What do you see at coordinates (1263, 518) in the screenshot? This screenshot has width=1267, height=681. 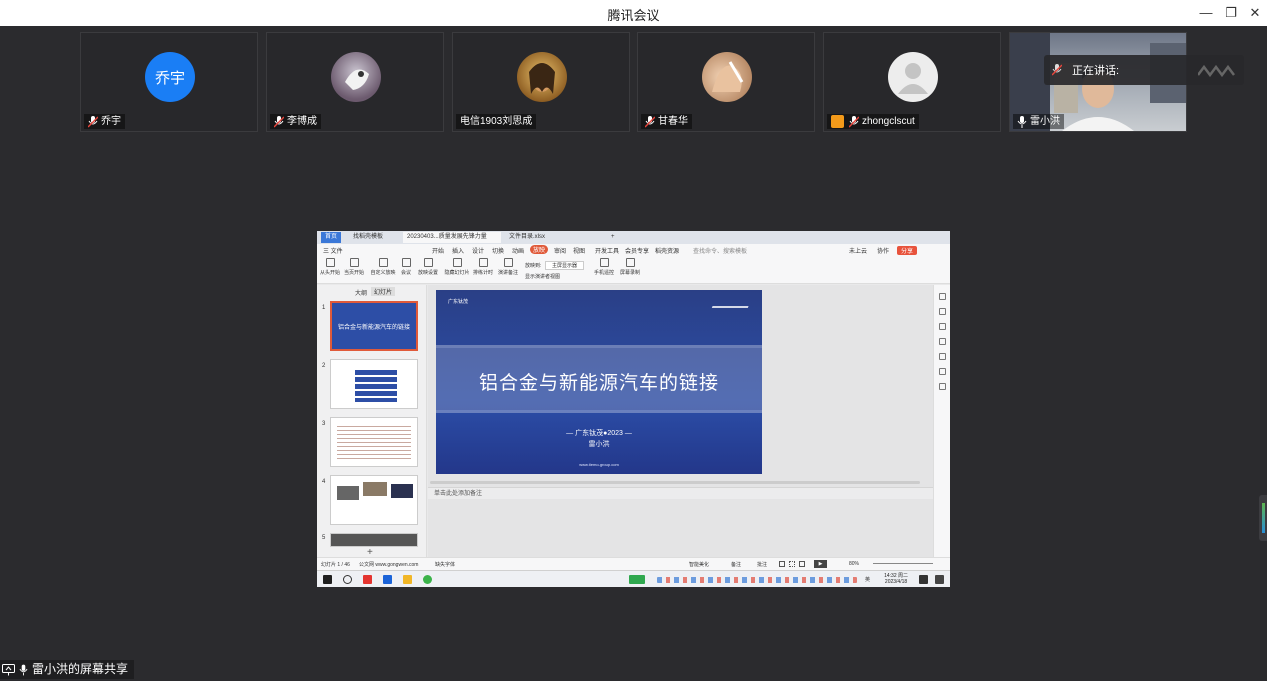 I see `side-expand-handle` at bounding box center [1263, 518].